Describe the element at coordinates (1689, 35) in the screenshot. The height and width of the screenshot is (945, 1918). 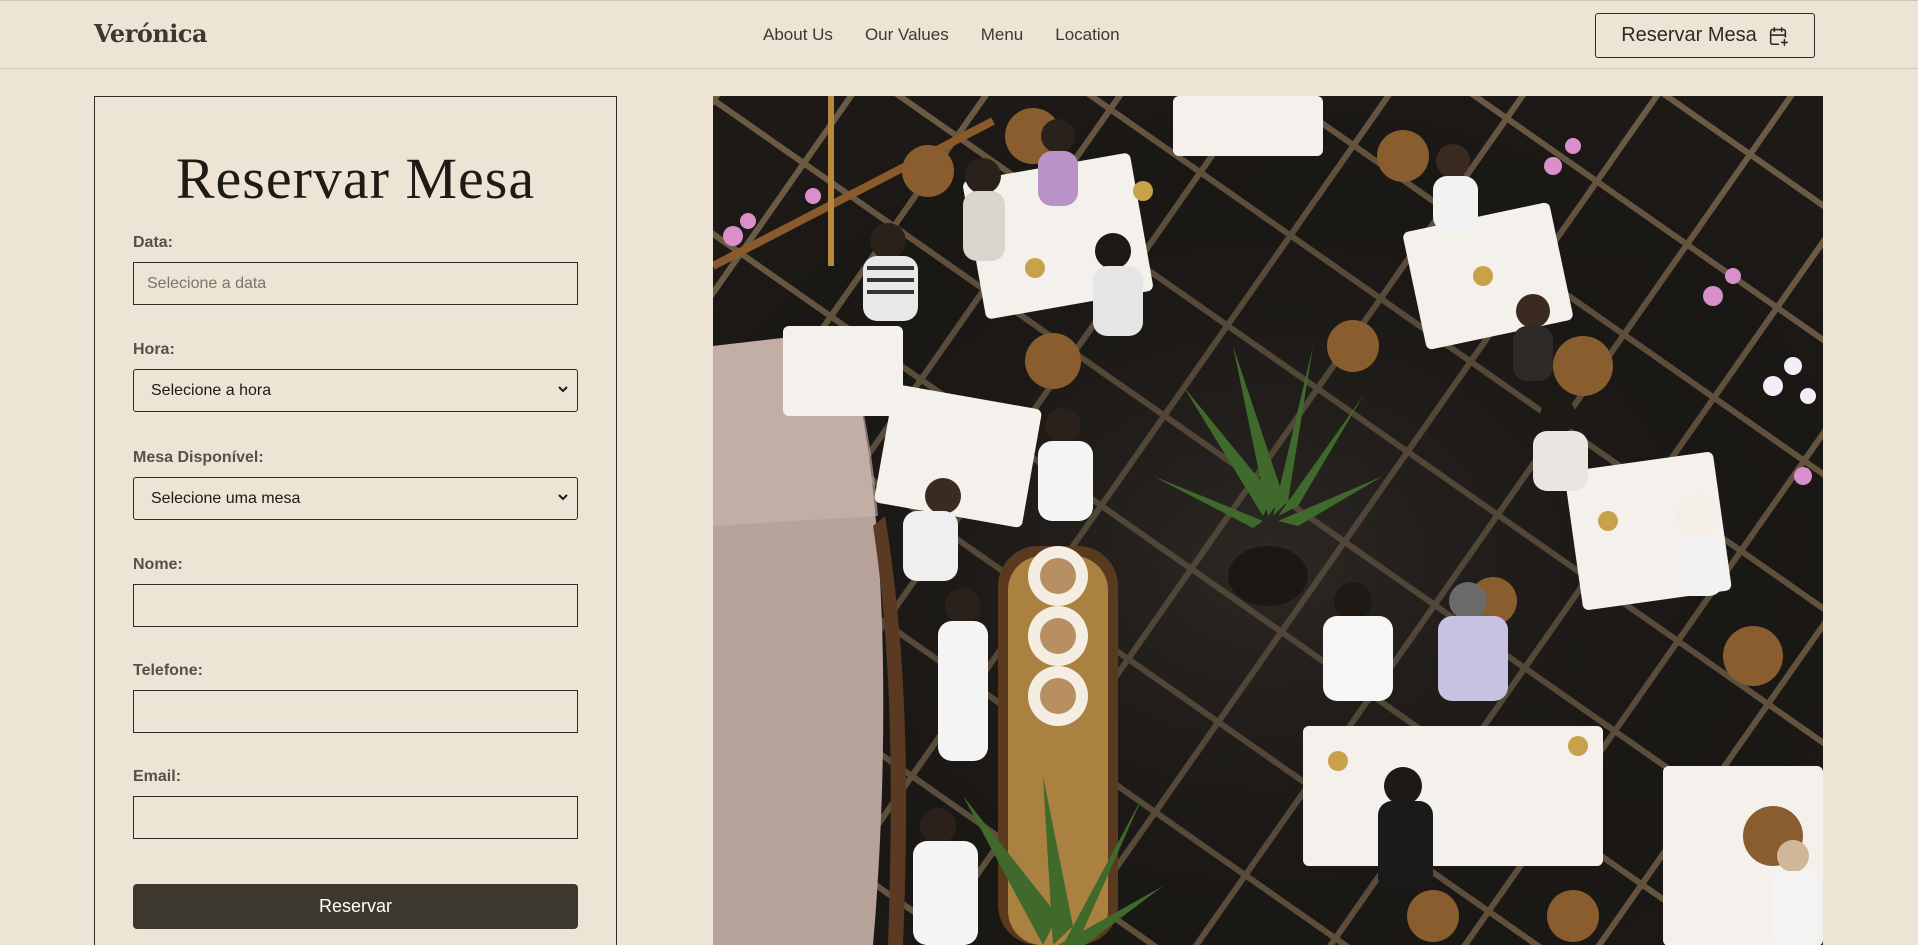
I see `reserve-table-header-button-label: Reservar Mesa` at that location.